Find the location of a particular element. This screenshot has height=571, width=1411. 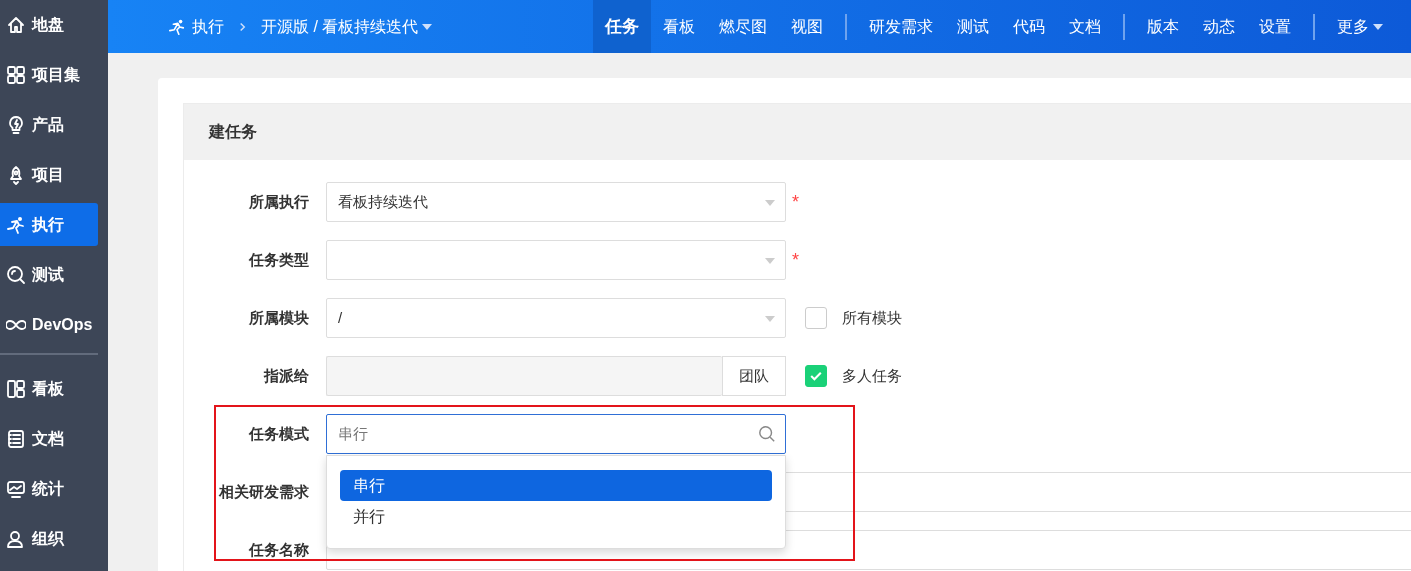

sidebar-item: 组织 is located at coordinates (49, 538).